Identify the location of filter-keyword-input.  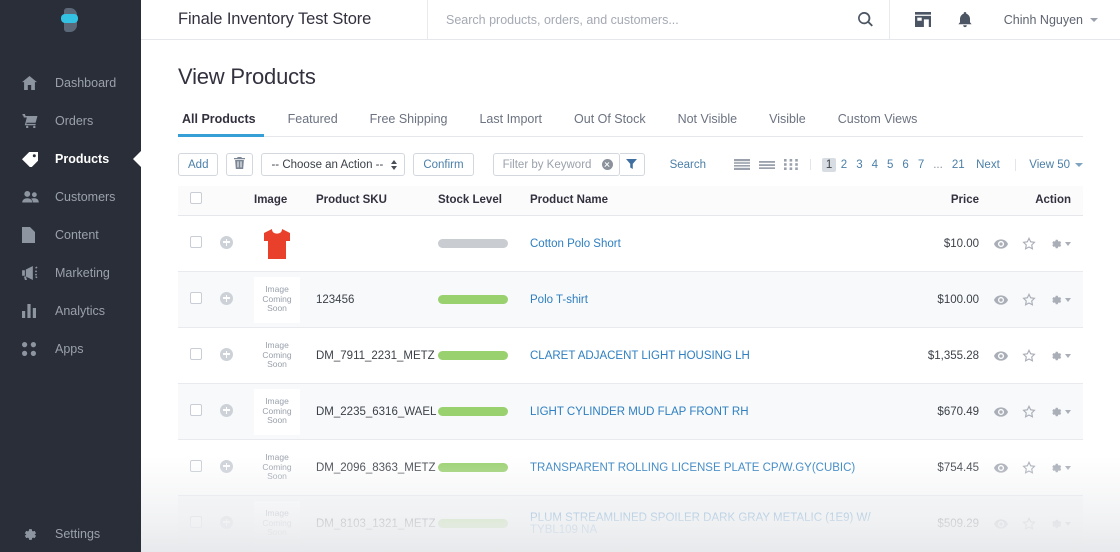
(549, 164).